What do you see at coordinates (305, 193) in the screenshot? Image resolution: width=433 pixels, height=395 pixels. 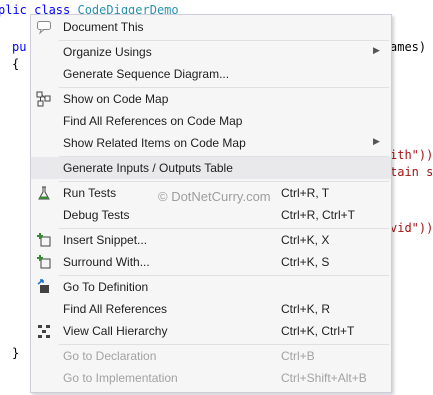 I see `menu-item-shortcut: Ctrl+R, T` at bounding box center [305, 193].